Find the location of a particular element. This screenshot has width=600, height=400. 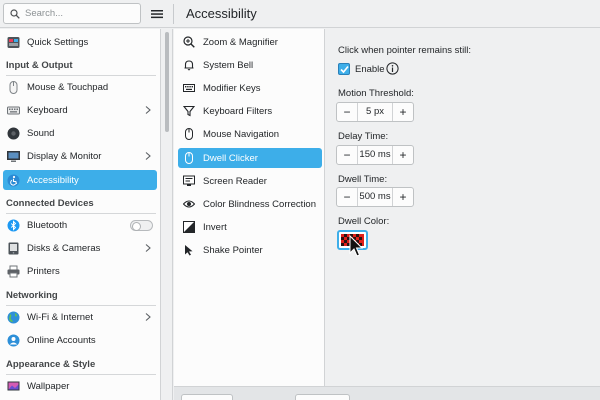

sidebar-item-label: Printers is located at coordinates (43, 271).